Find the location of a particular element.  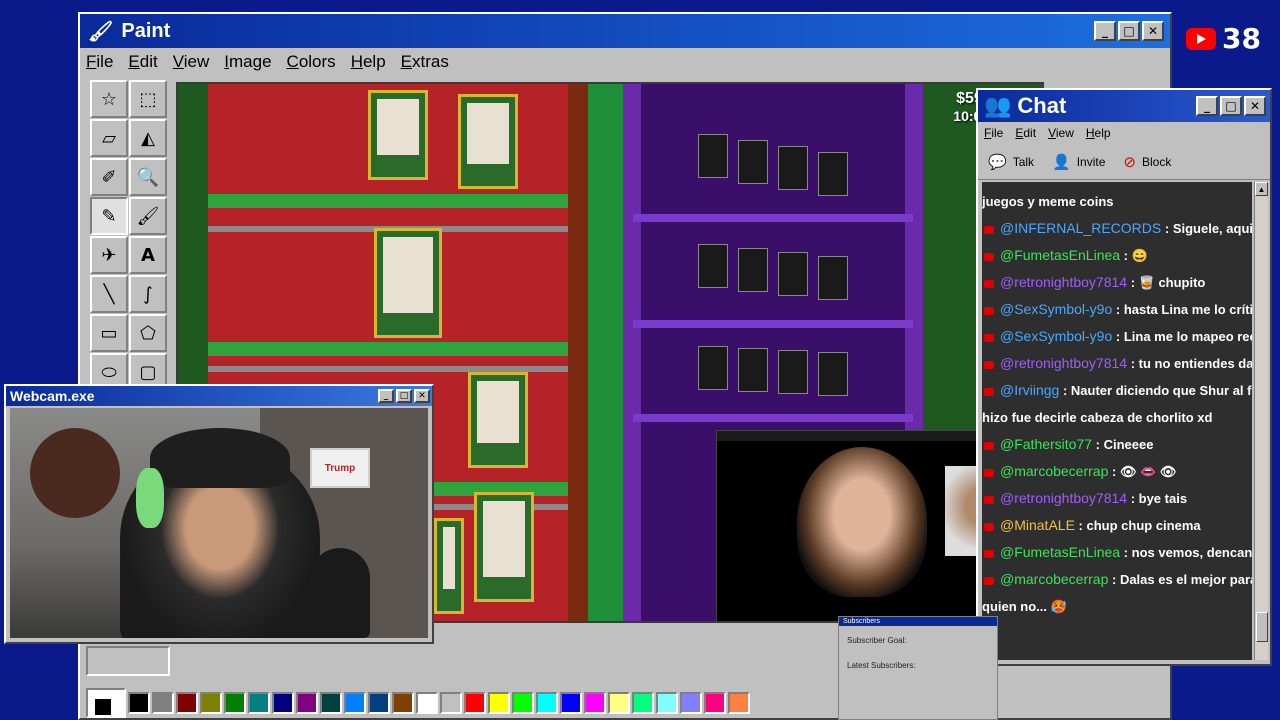

chat-username: @SexSymbol-y9o is located at coordinates (1056, 309).